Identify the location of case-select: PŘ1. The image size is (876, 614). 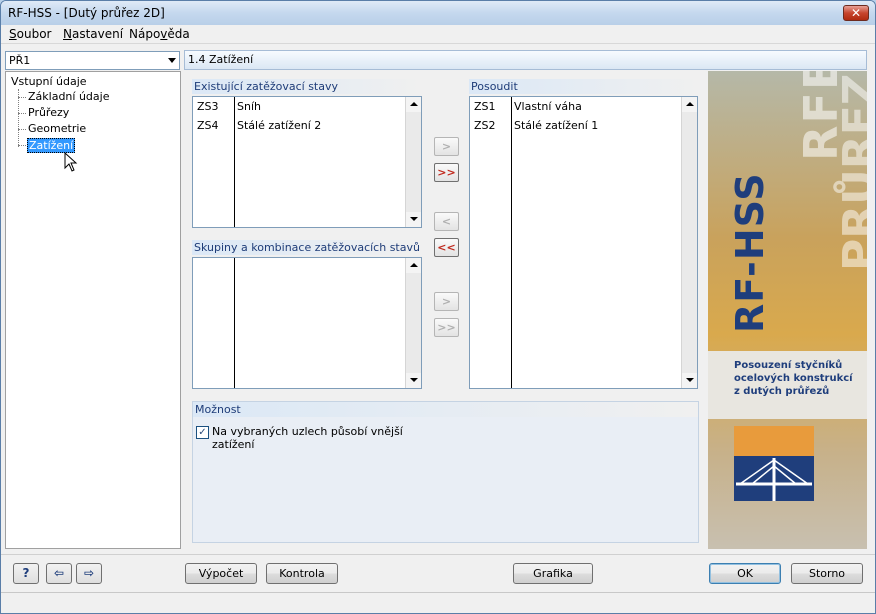
(92, 60).